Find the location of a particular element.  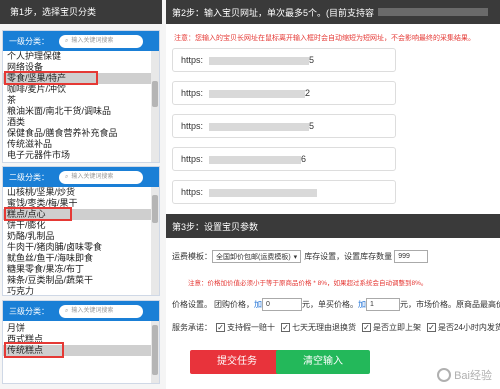

group-price-input: 0 is located at coordinates (282, 304).